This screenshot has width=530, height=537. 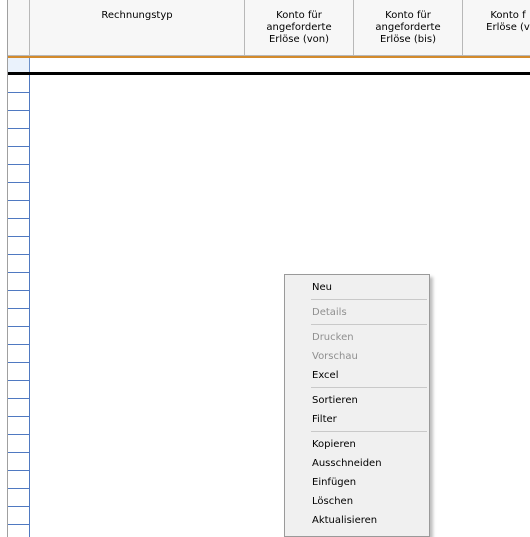 I want to click on menu-item-print: Drucken, so click(x=357, y=337).